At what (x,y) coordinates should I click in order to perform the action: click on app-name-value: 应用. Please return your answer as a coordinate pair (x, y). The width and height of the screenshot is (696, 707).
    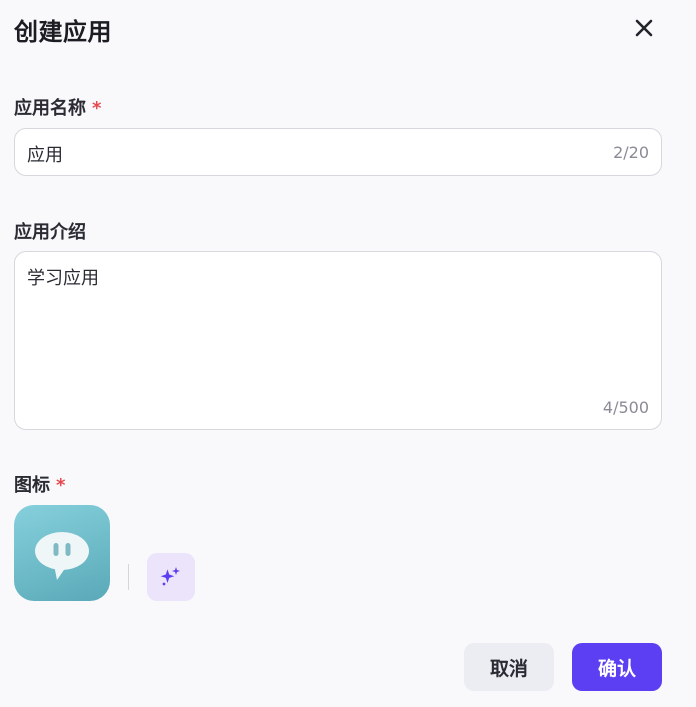
    Looking at the image, I should click on (45, 155).